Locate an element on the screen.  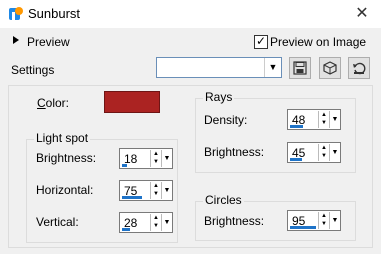
checkbox-check-icon: ✓ is located at coordinates (261, 41).